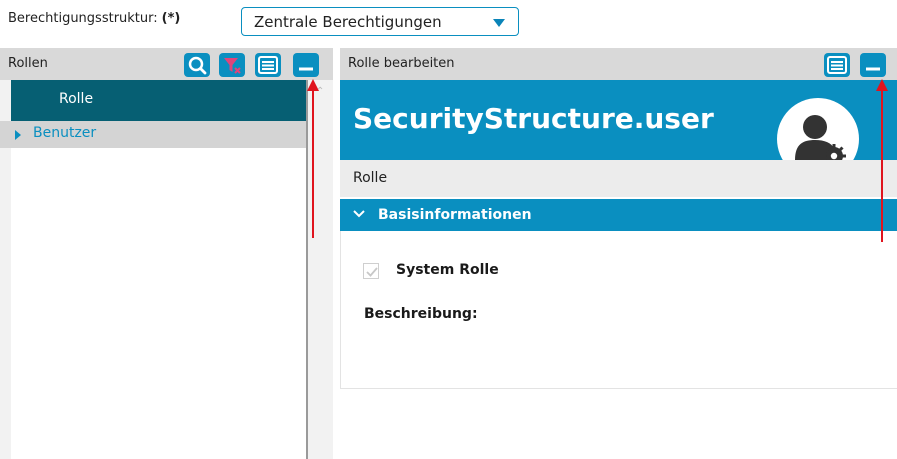 Image resolution: width=897 pixels, height=459 pixels. What do you see at coordinates (348, 22) in the screenshot?
I see `structure-select-value: Zentrale Berechtigungen` at bounding box center [348, 22].